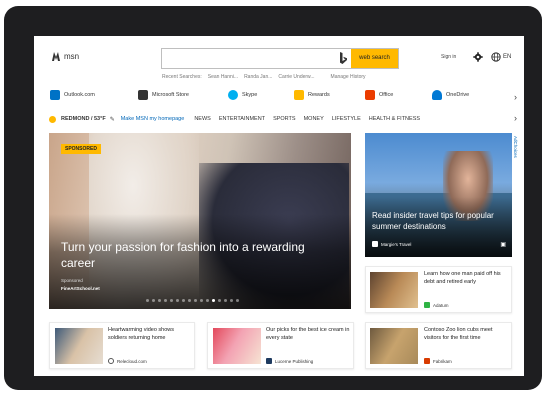 The height and width of the screenshot is (395, 546). I want to click on card-source: Fabrikam, so click(438, 361).